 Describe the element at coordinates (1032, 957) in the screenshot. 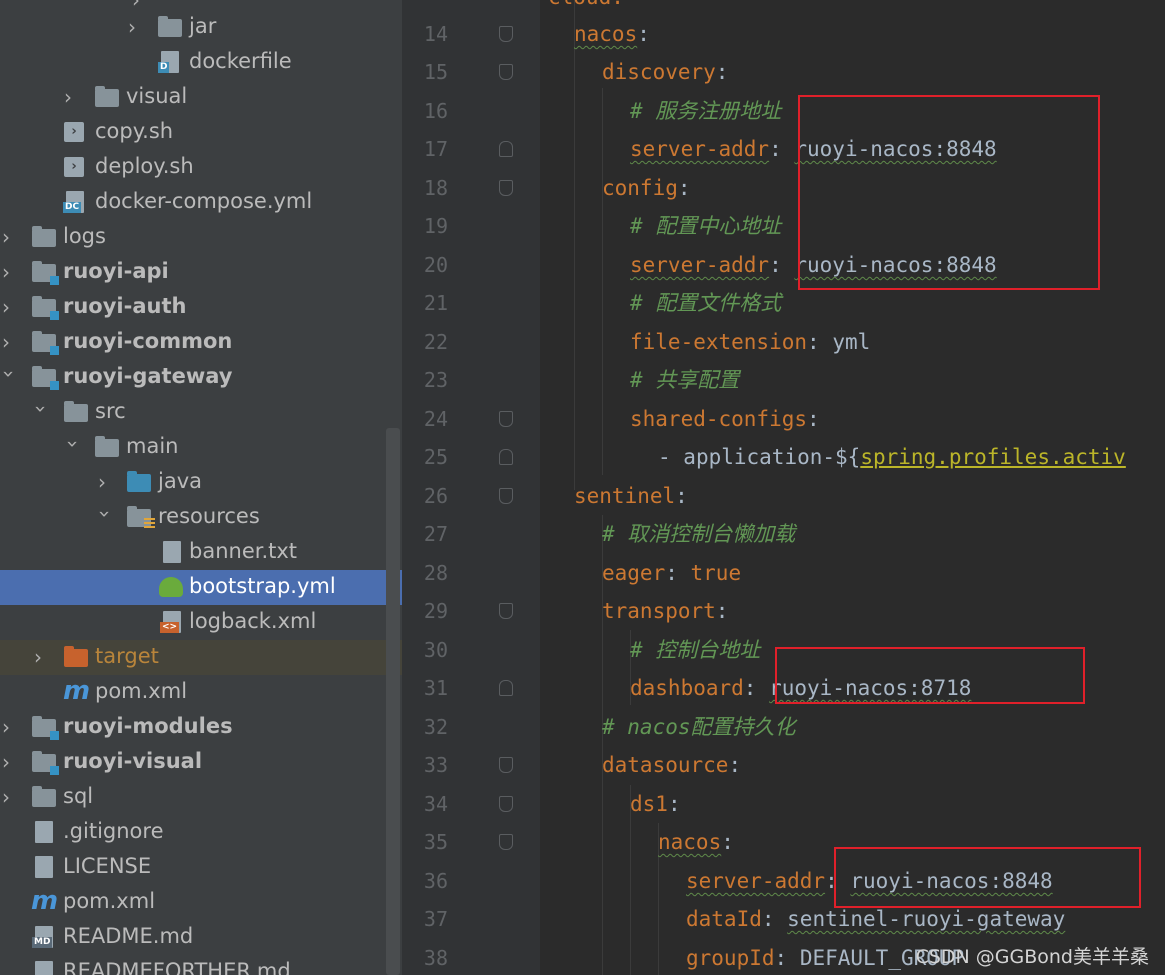

I see `watermark: CSDN @GGBond美羊羊桑` at that location.